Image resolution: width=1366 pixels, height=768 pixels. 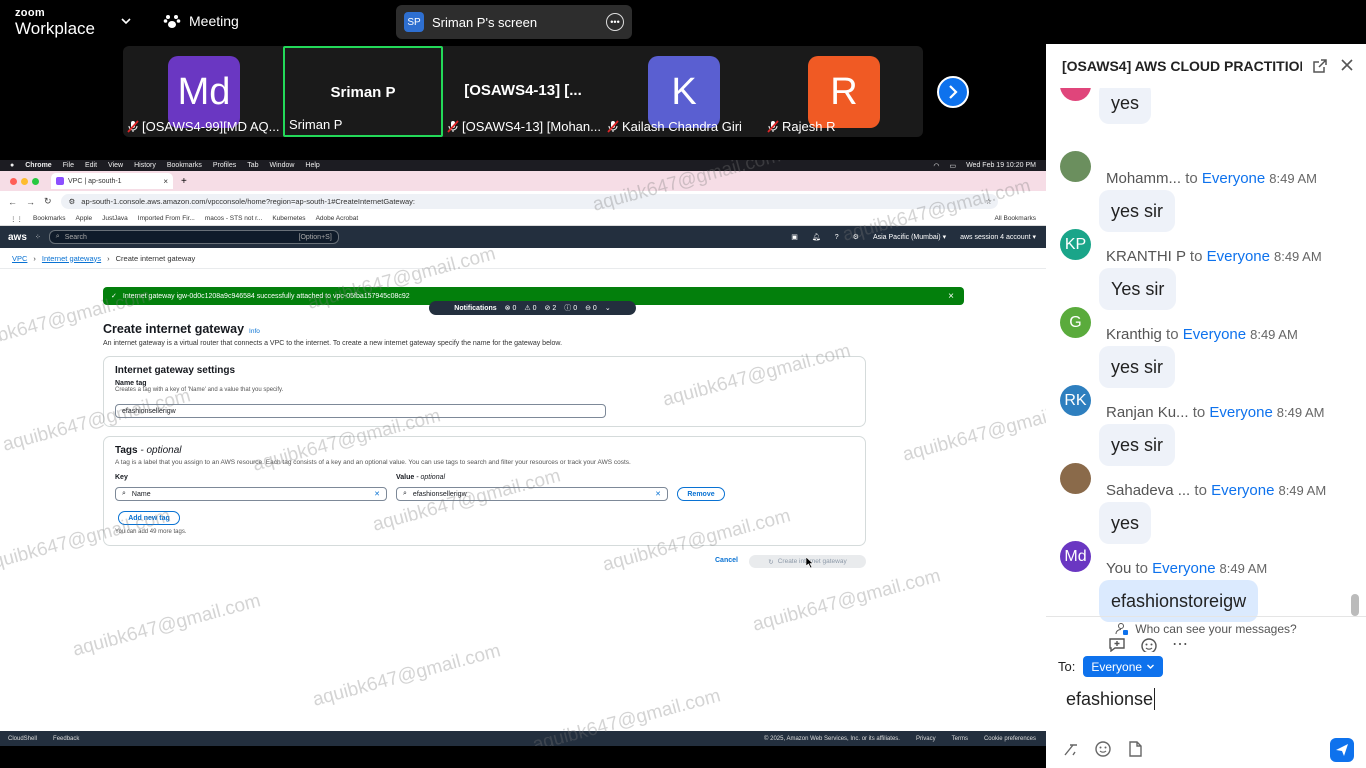 I want to click on recipient-dropdown: Everyone, so click(x=1123, y=666).